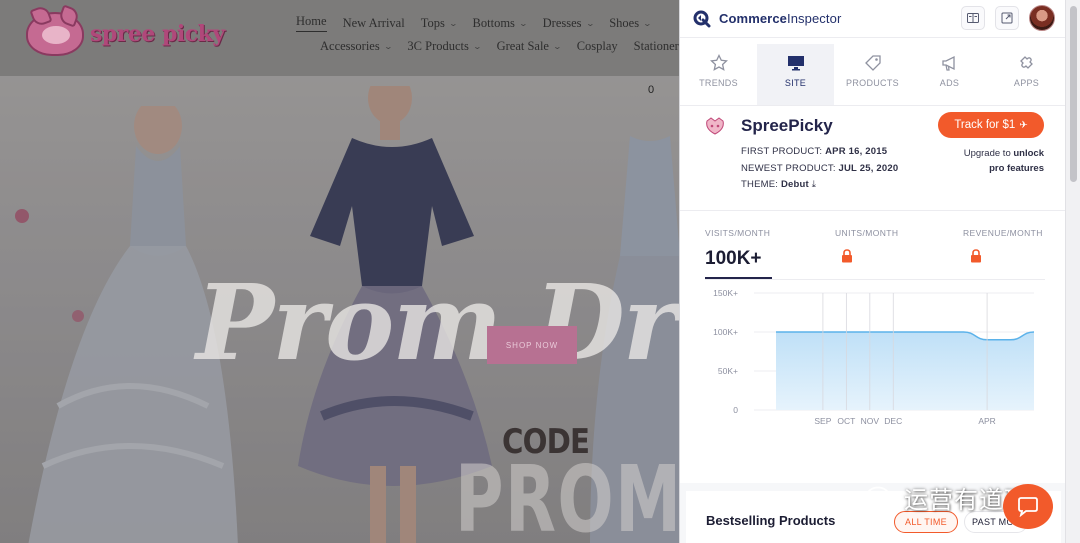 This screenshot has height=543, width=1080. I want to click on x-tick-label: DEC, so click(893, 421).